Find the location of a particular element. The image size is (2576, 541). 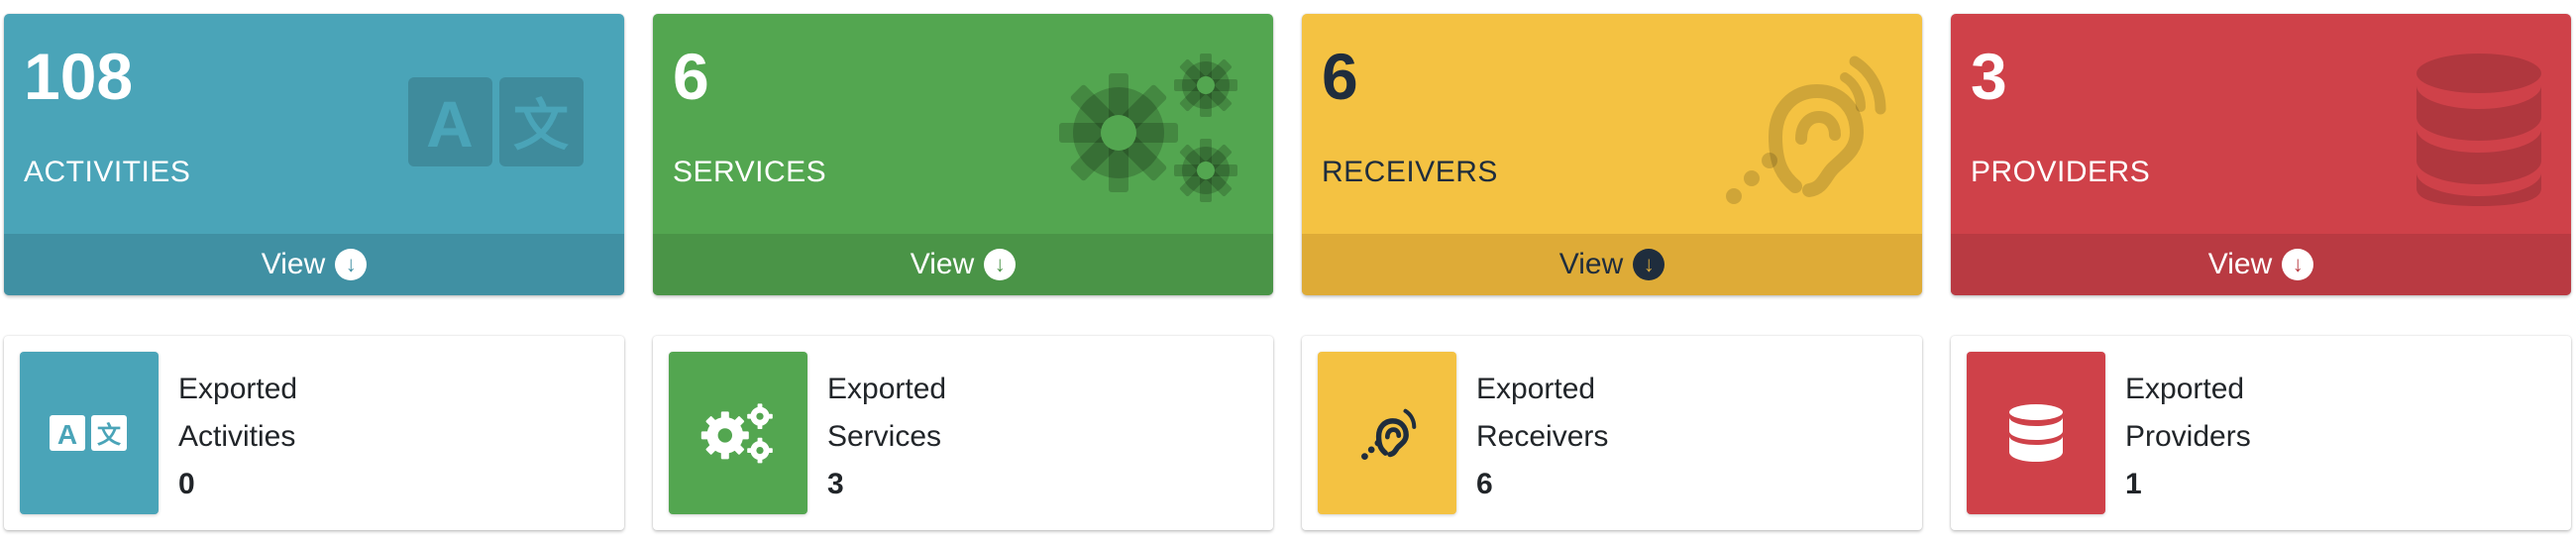

card-body: 108 ACTIVITIES A 文 is located at coordinates (314, 124).